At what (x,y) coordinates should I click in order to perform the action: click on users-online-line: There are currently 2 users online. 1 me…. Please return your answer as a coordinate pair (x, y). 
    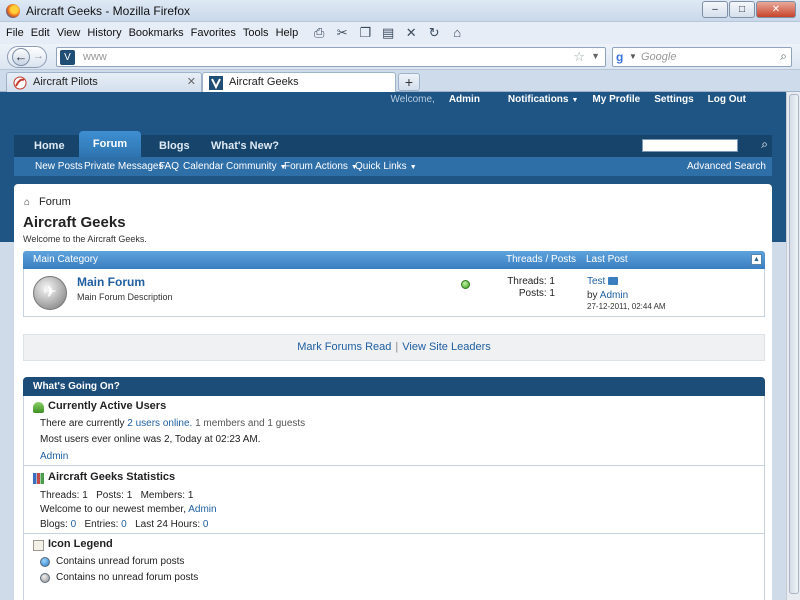
    Looking at the image, I should click on (173, 423).